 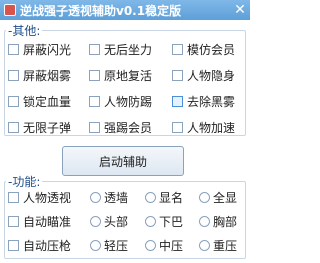 I want to click on window-title: 逆战强子透视辅助v0.1稳定版, so click(x=101, y=10).